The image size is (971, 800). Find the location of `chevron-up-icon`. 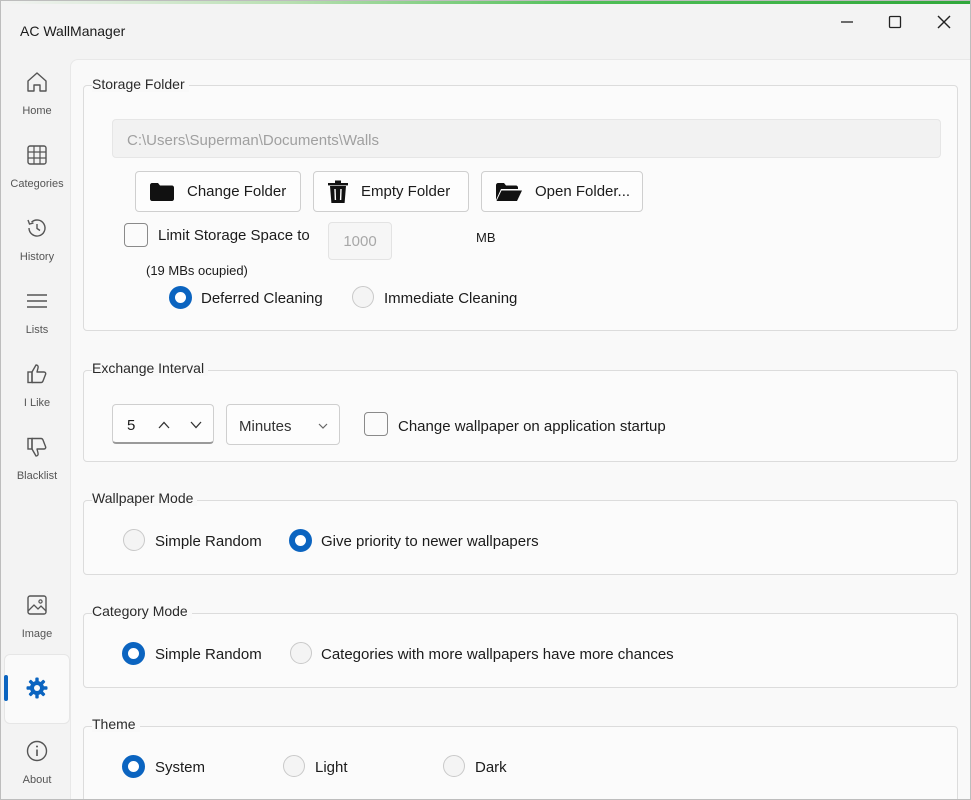

chevron-up-icon is located at coordinates (164, 425).